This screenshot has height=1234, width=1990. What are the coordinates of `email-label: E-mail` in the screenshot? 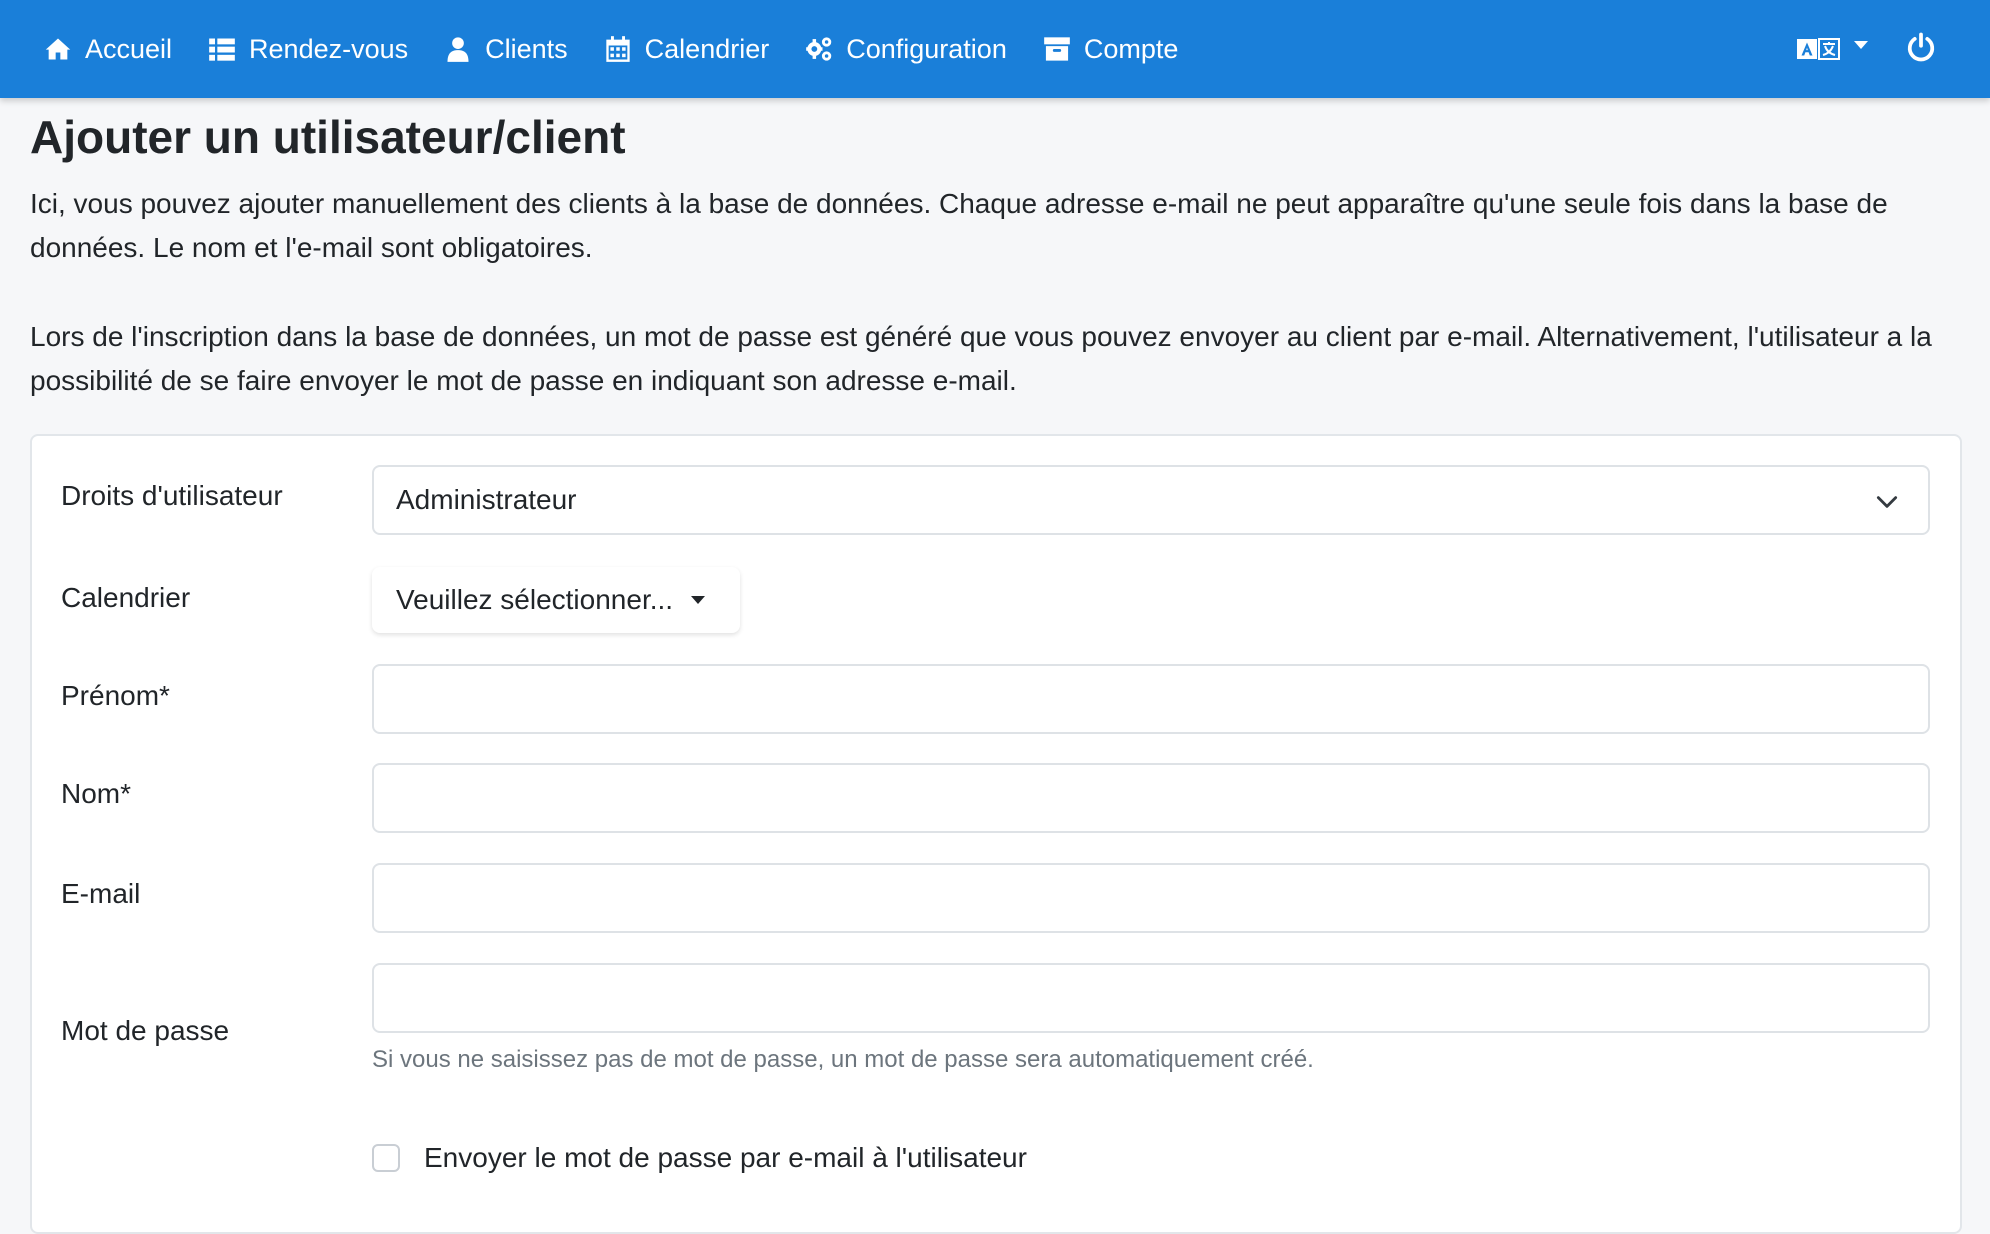 It's located at (101, 893).